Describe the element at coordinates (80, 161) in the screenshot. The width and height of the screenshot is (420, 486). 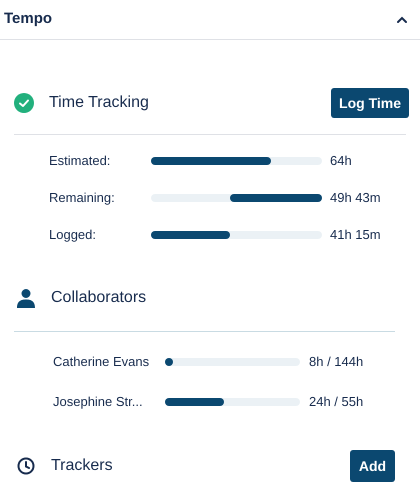
I see `time-label: Estimated:` at that location.